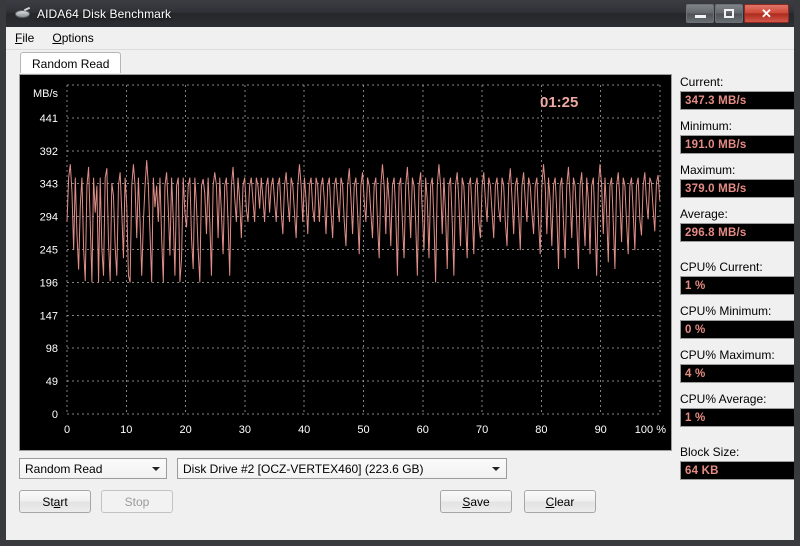 The image size is (800, 546). What do you see at coordinates (23, 14) in the screenshot?
I see `disk-icon` at bounding box center [23, 14].